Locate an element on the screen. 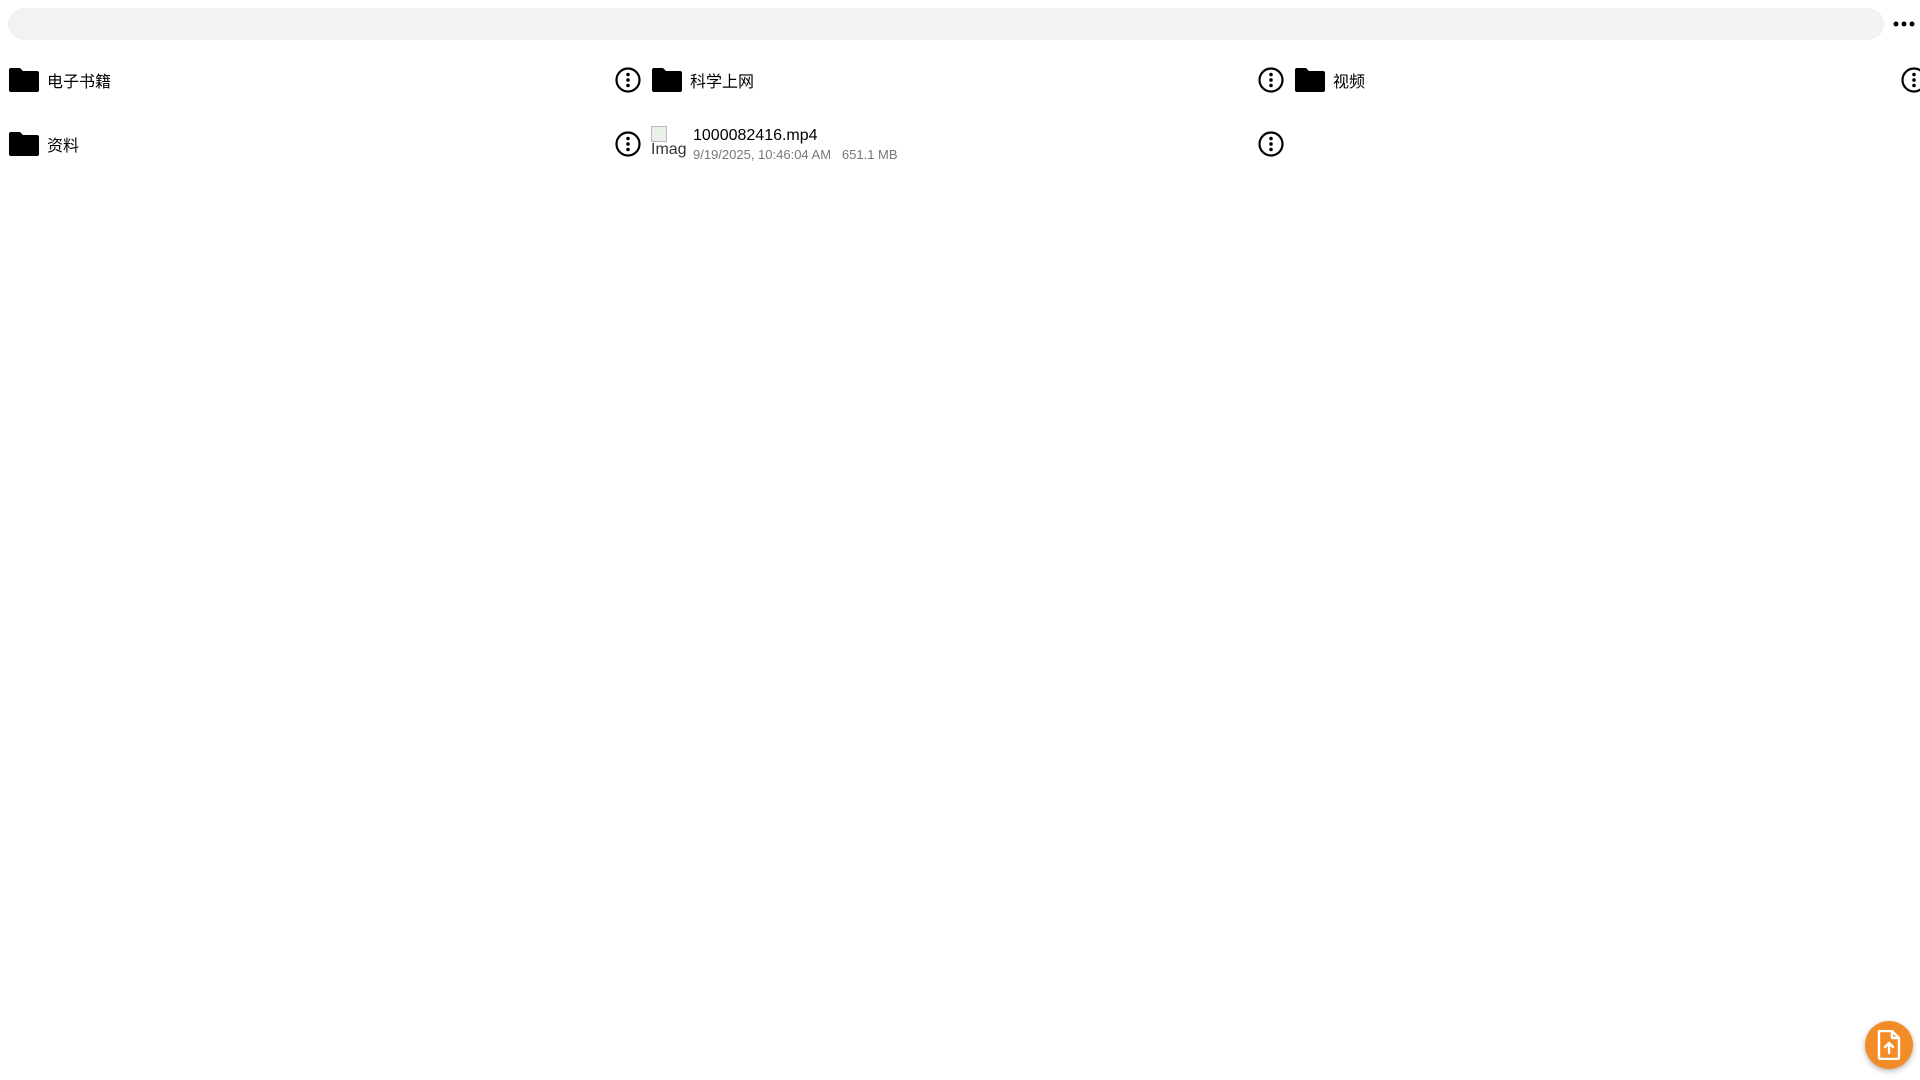  top-bar is located at coordinates (946, 24).